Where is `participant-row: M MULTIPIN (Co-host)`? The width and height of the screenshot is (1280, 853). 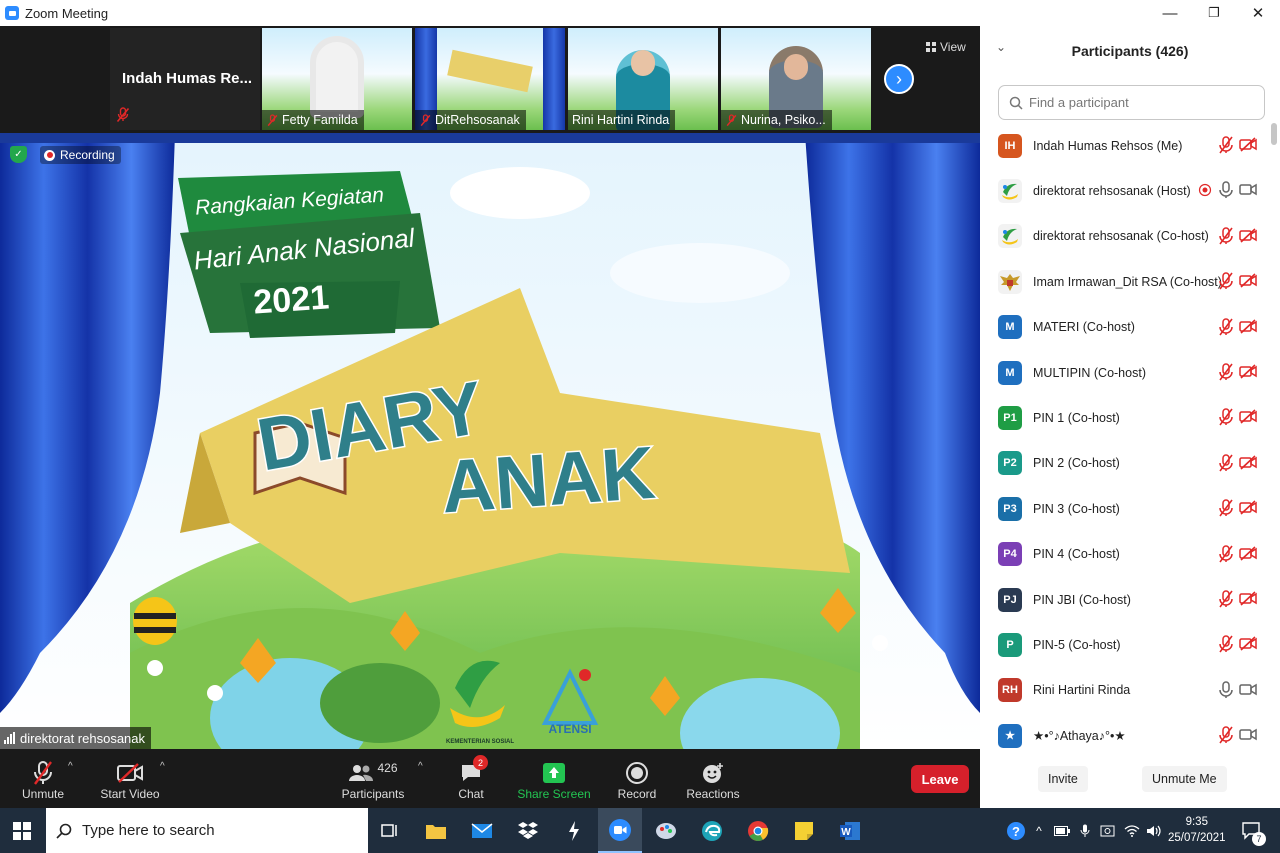 participant-row: M MULTIPIN (Co-host) is located at coordinates (1125, 372).